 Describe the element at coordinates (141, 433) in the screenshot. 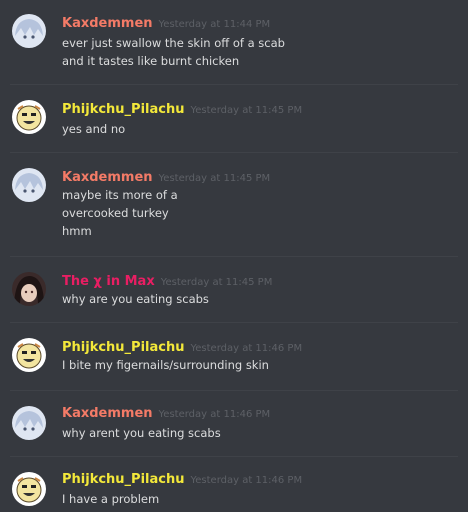

I see `message-text: why arent you eating scabs` at that location.